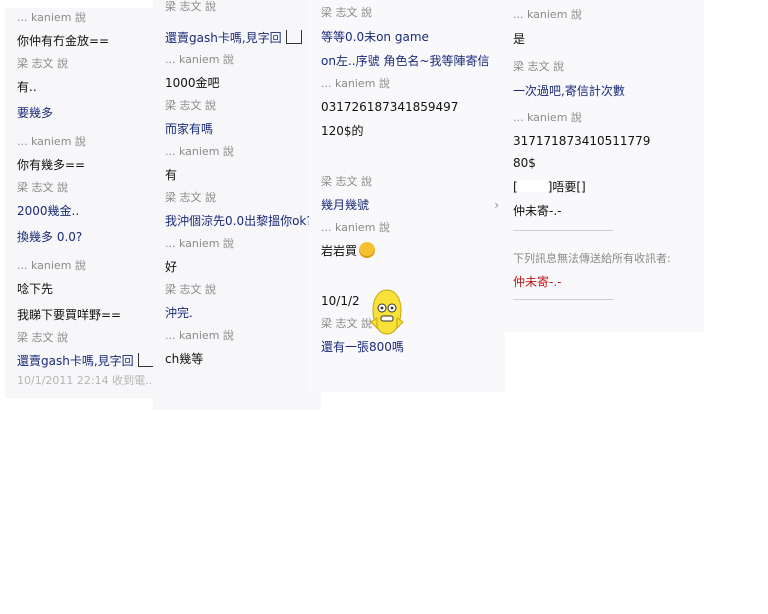 This screenshot has width=768, height=614. Describe the element at coordinates (362, 347) in the screenshot. I see `message-text: 還有一張800嗎` at that location.